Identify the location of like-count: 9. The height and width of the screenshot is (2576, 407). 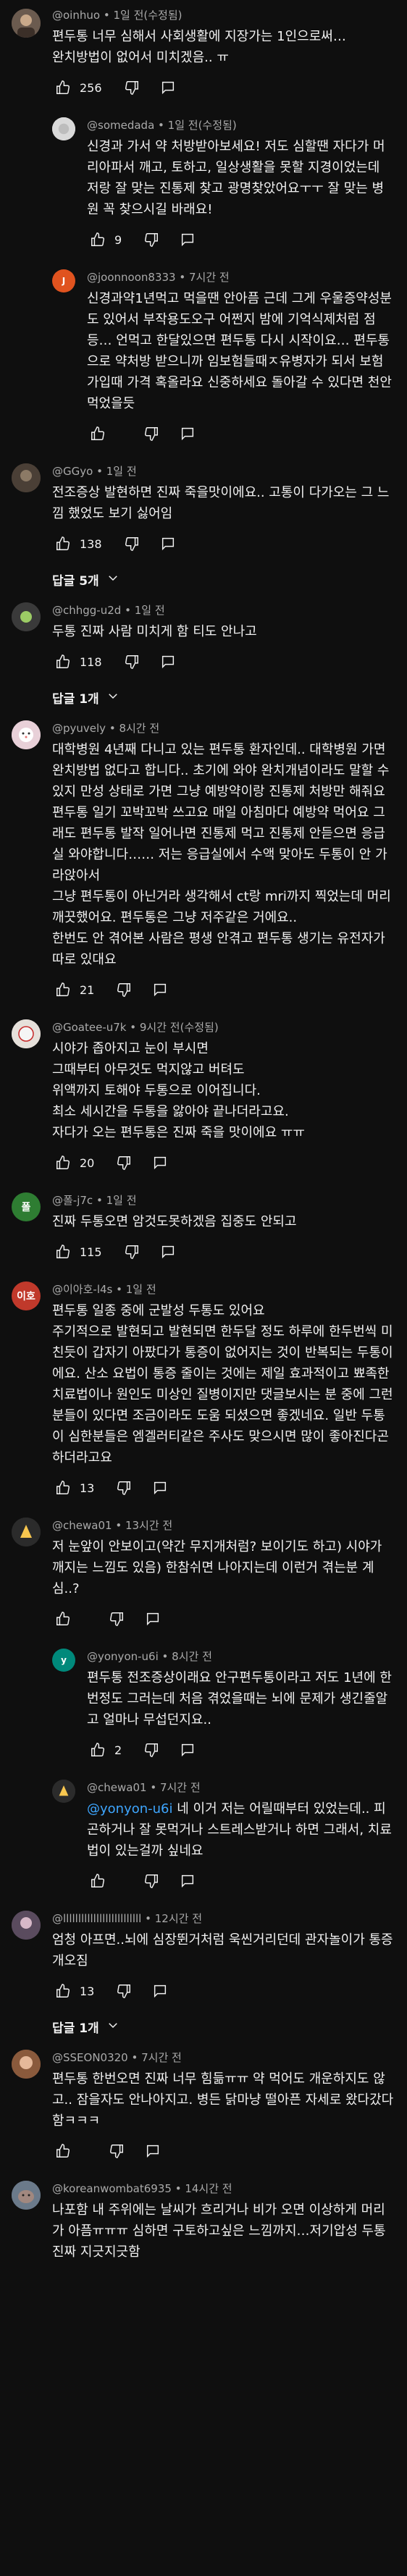
(118, 239).